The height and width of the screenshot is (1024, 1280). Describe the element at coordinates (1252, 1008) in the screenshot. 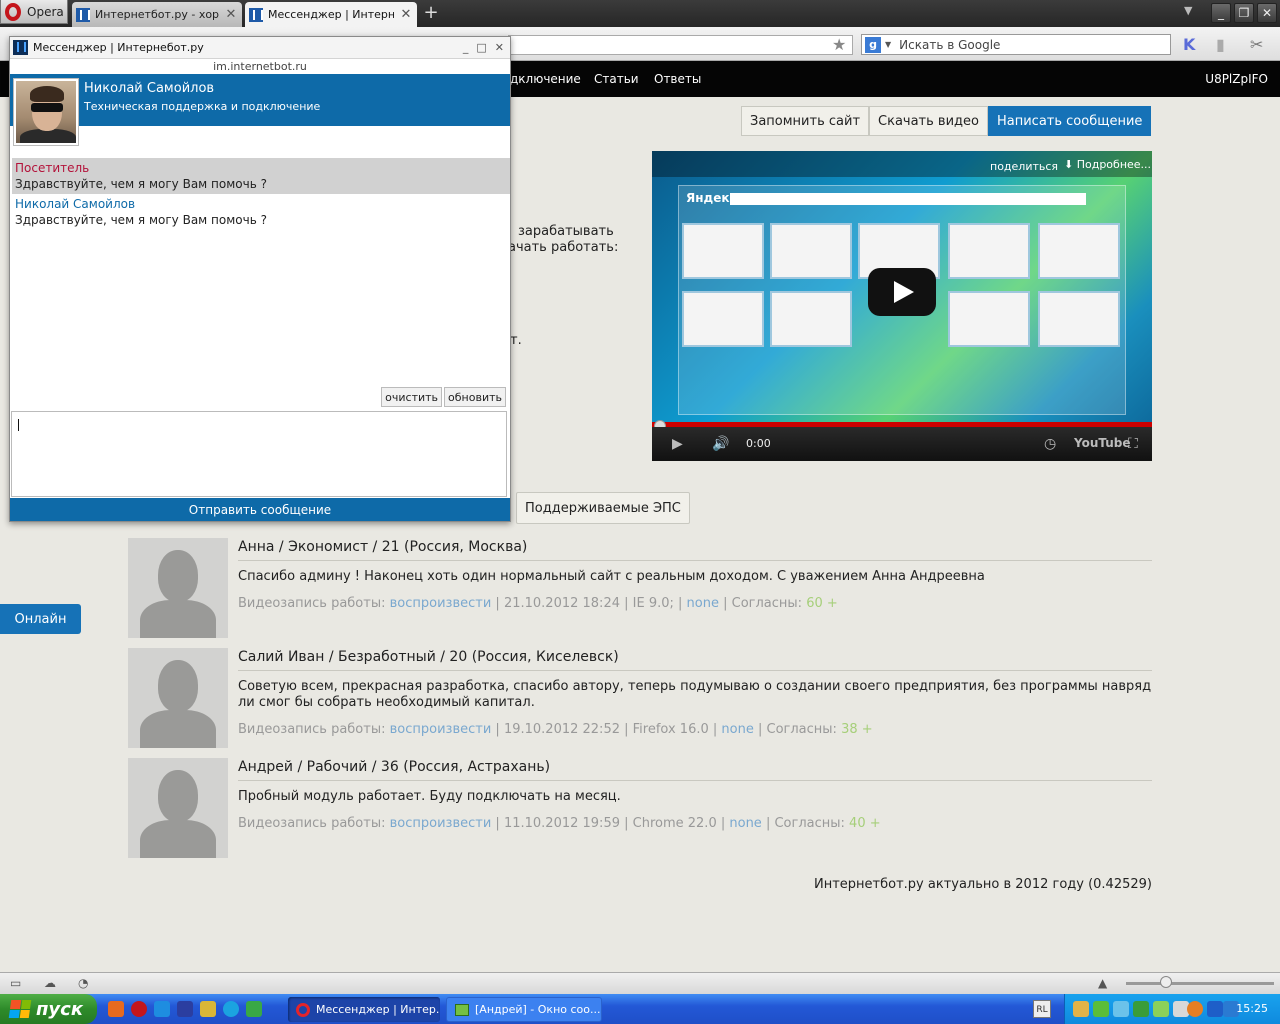

I see `system-clock: 15:25` at that location.